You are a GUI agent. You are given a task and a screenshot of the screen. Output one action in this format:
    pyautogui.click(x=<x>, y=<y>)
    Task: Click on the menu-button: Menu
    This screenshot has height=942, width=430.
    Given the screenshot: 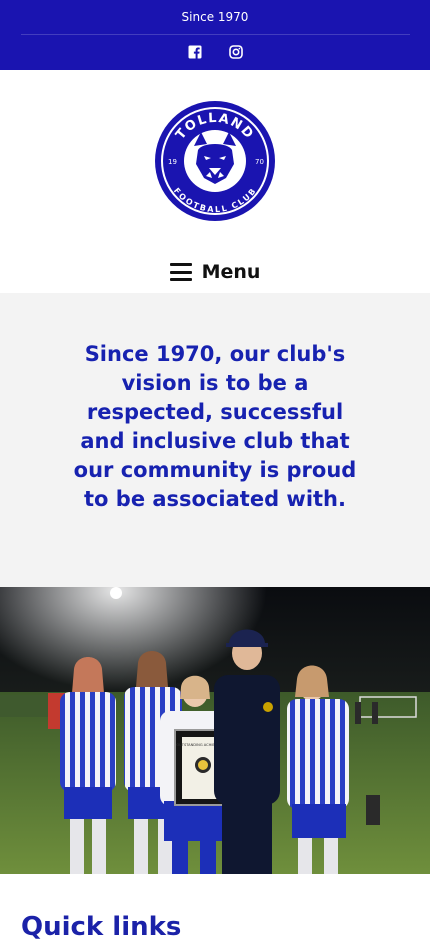 What is the action you would take?
    pyautogui.click(x=215, y=272)
    